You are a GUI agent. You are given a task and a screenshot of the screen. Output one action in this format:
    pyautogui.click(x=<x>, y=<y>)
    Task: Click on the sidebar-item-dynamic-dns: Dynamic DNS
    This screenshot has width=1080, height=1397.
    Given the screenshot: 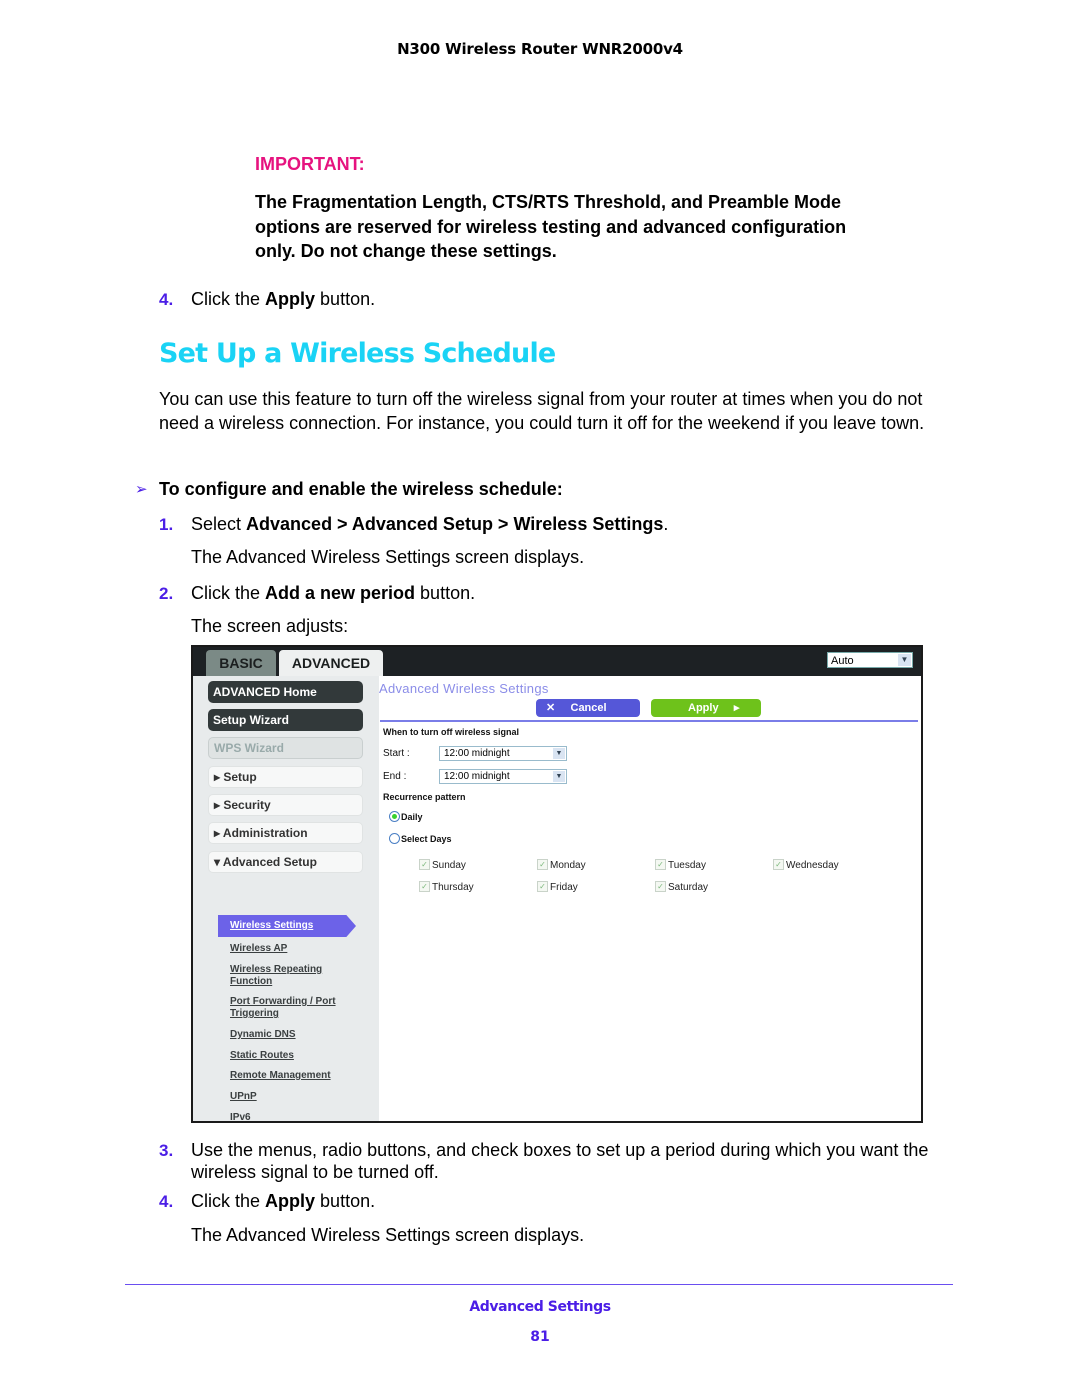 What is the action you would take?
    pyautogui.click(x=290, y=1035)
    